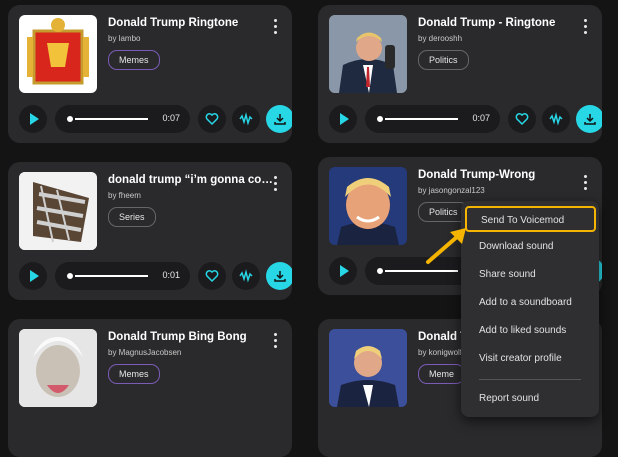 The height and width of the screenshot is (457, 618). Describe the element at coordinates (530, 219) in the screenshot. I see `menu-item-send-to-voicemod: Send To Voicemod` at that location.